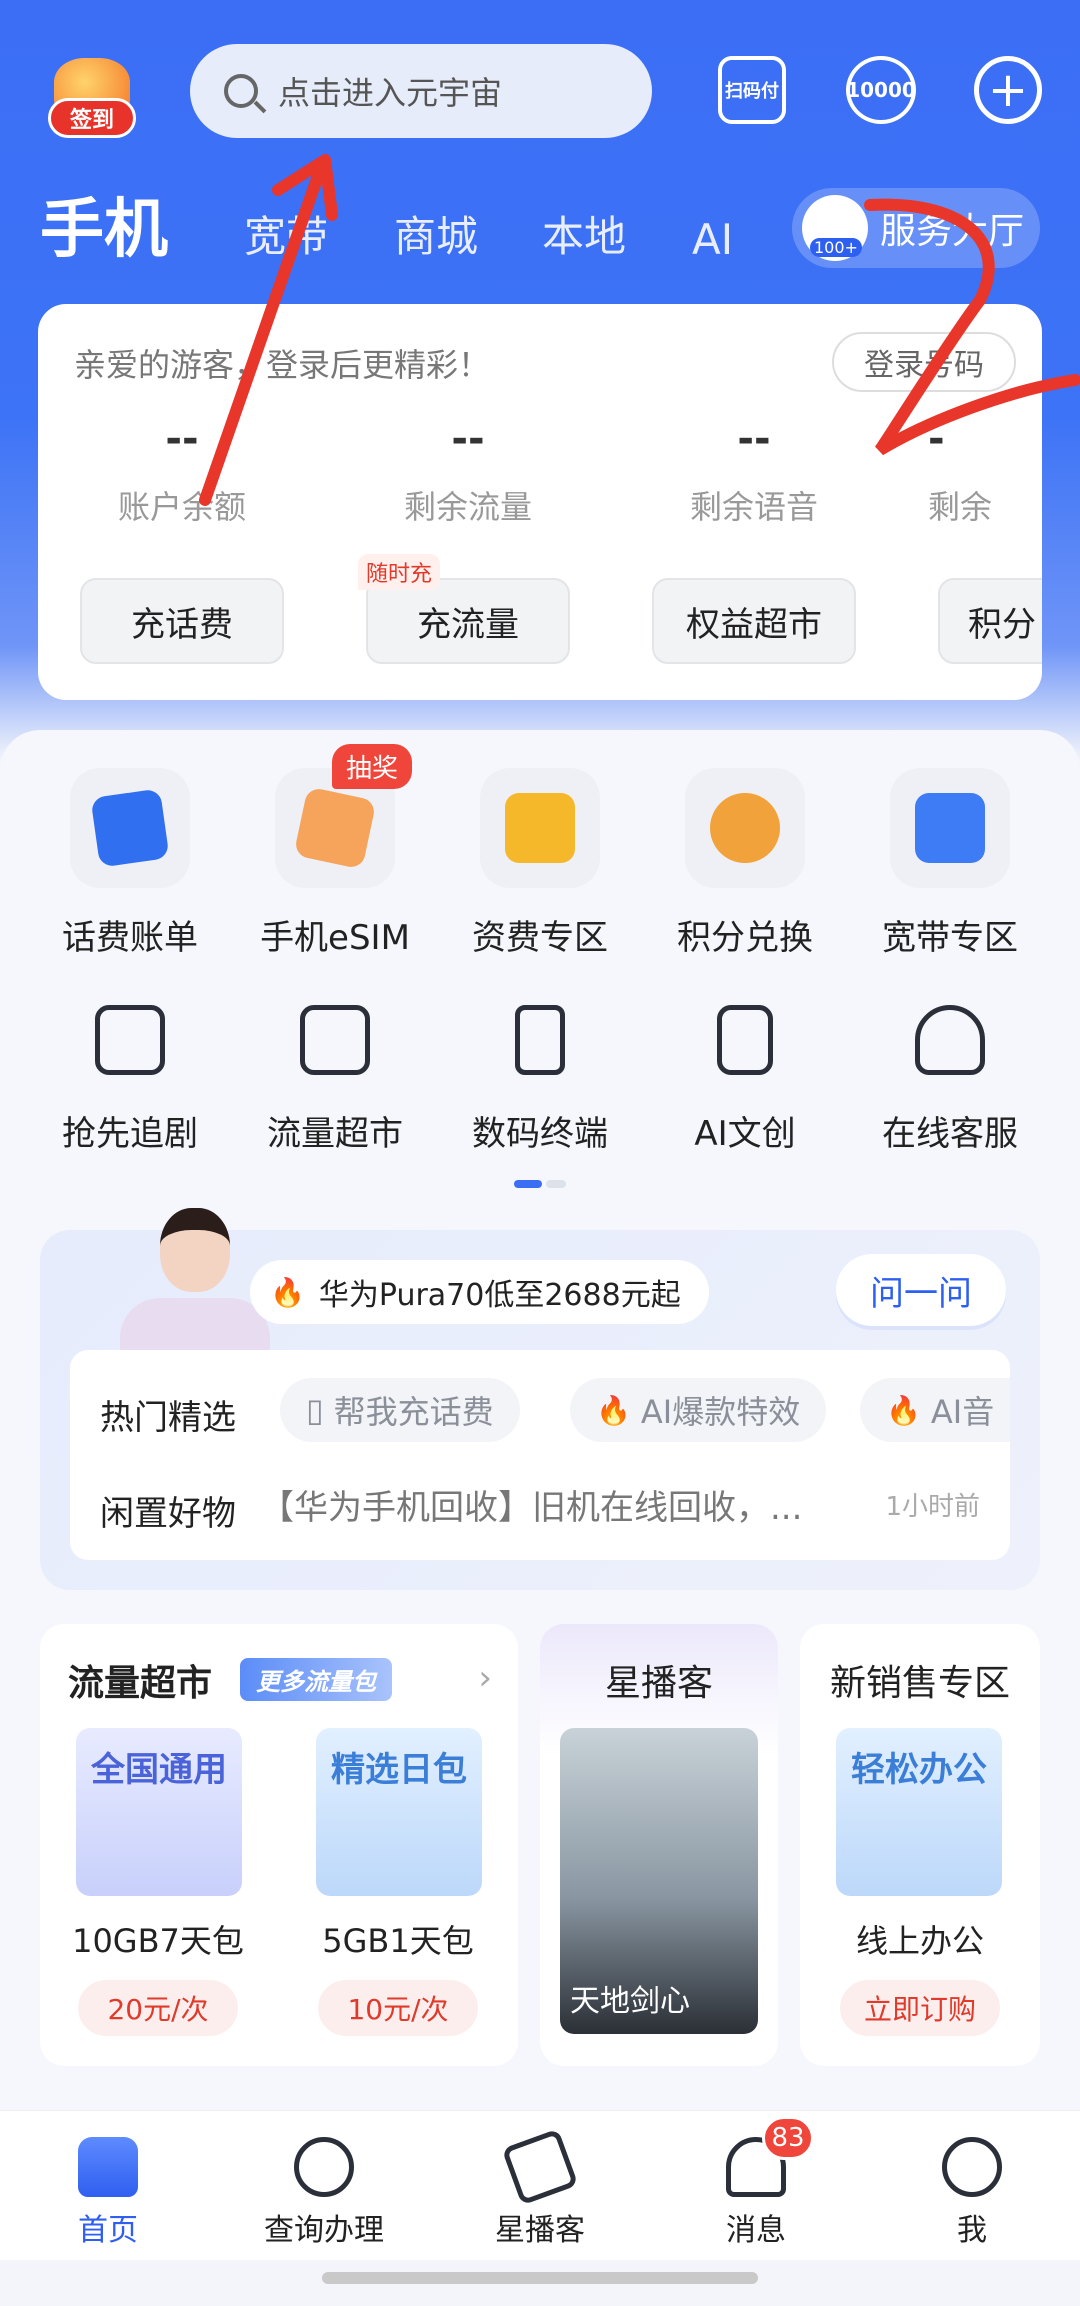 Image resolution: width=1080 pixels, height=2306 pixels. Describe the element at coordinates (92, 118) in the screenshot. I see `signin-label: 签到` at that location.